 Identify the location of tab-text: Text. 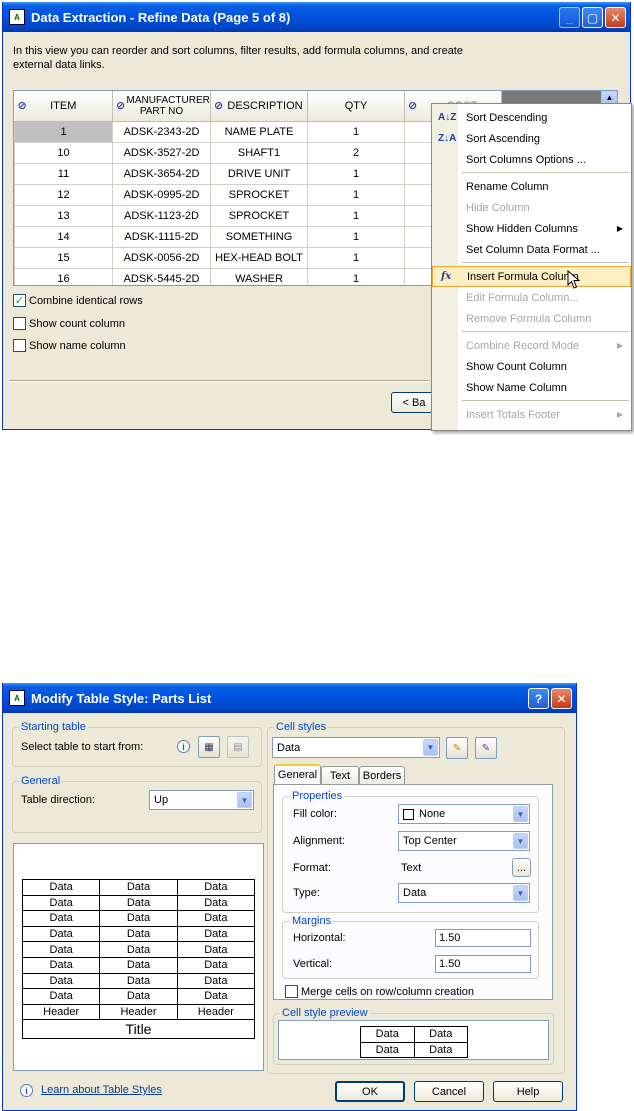
(340, 775).